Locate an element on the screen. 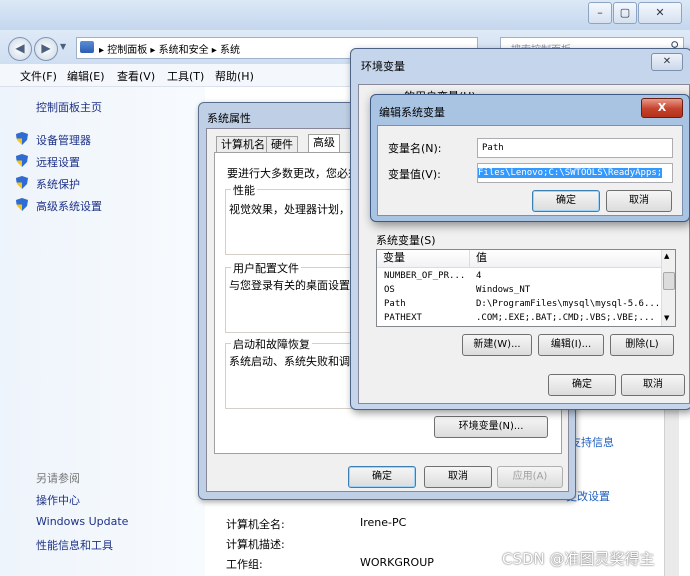 The image size is (690, 576). sidebar-home-link: 控制面板主页 is located at coordinates (69, 107).